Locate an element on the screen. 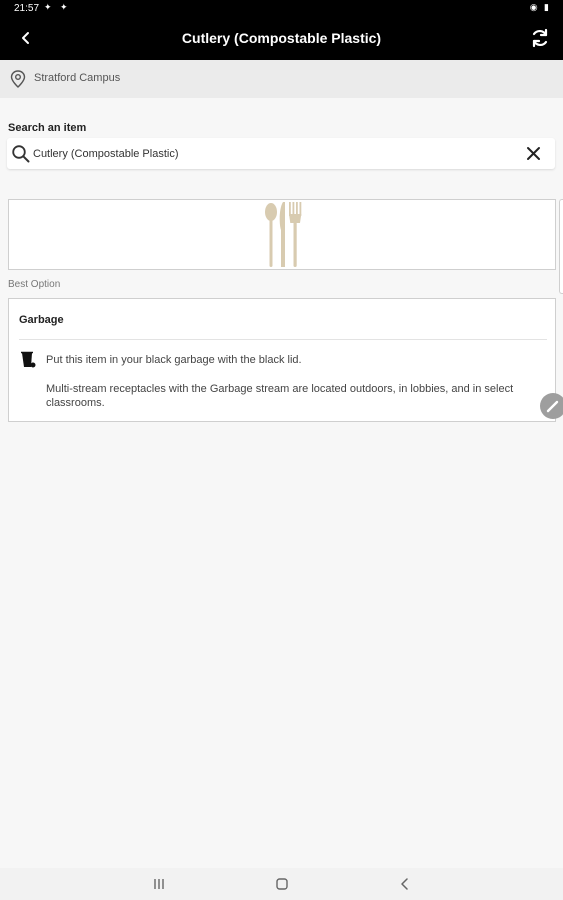 The image size is (563, 900). divider is located at coordinates (283, 339).